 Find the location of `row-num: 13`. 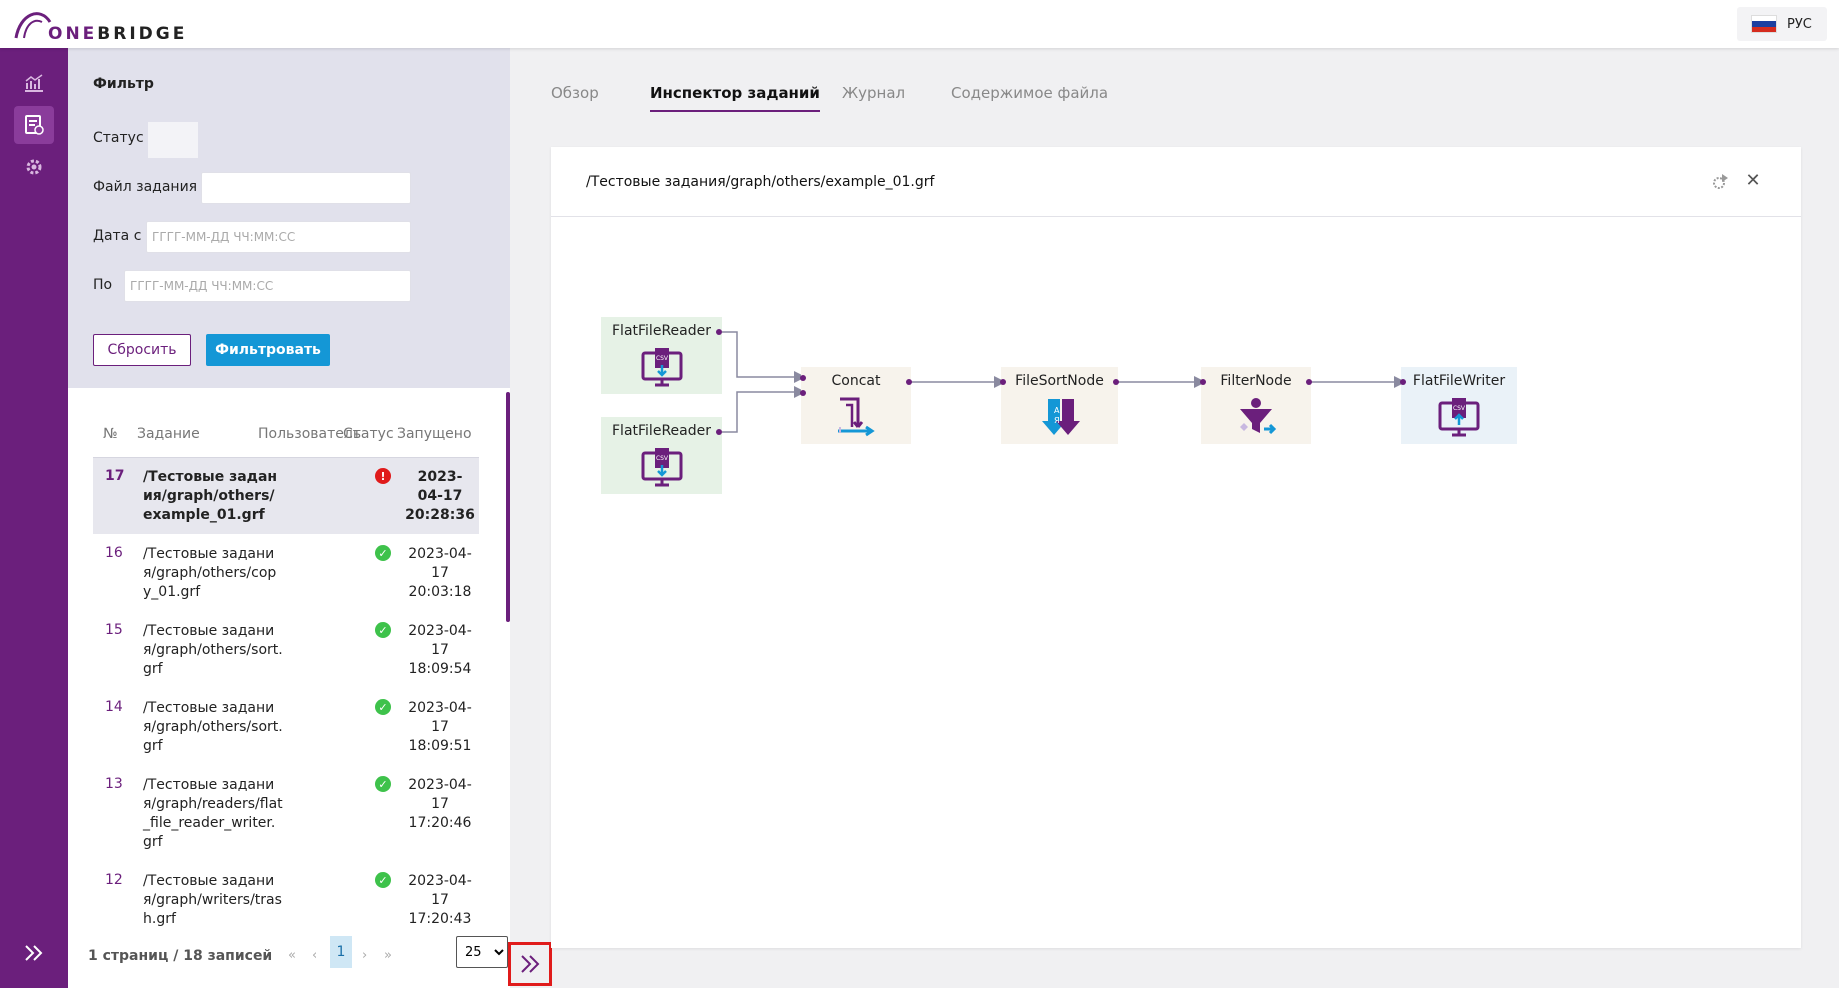

row-num: 13 is located at coordinates (114, 784).